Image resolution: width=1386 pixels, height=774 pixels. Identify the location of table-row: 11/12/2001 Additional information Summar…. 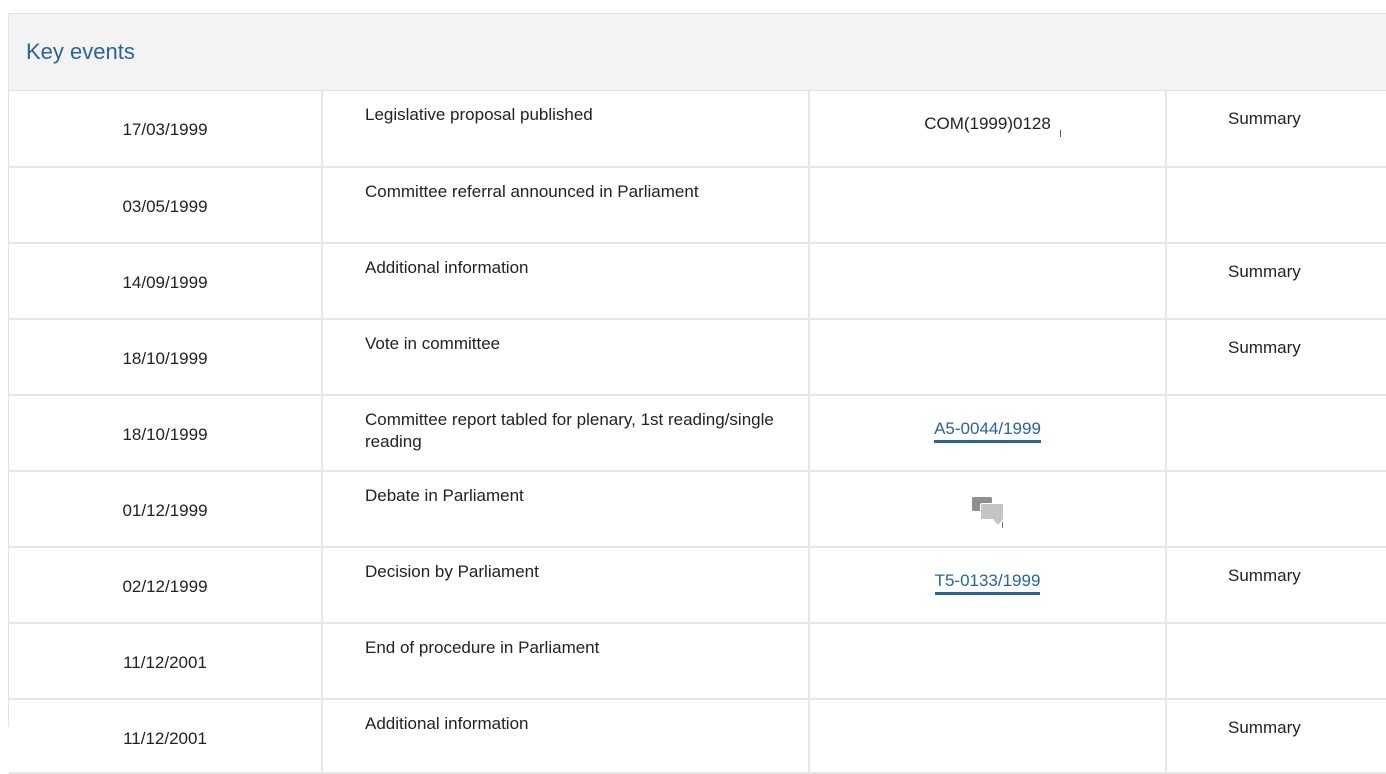
(697, 736).